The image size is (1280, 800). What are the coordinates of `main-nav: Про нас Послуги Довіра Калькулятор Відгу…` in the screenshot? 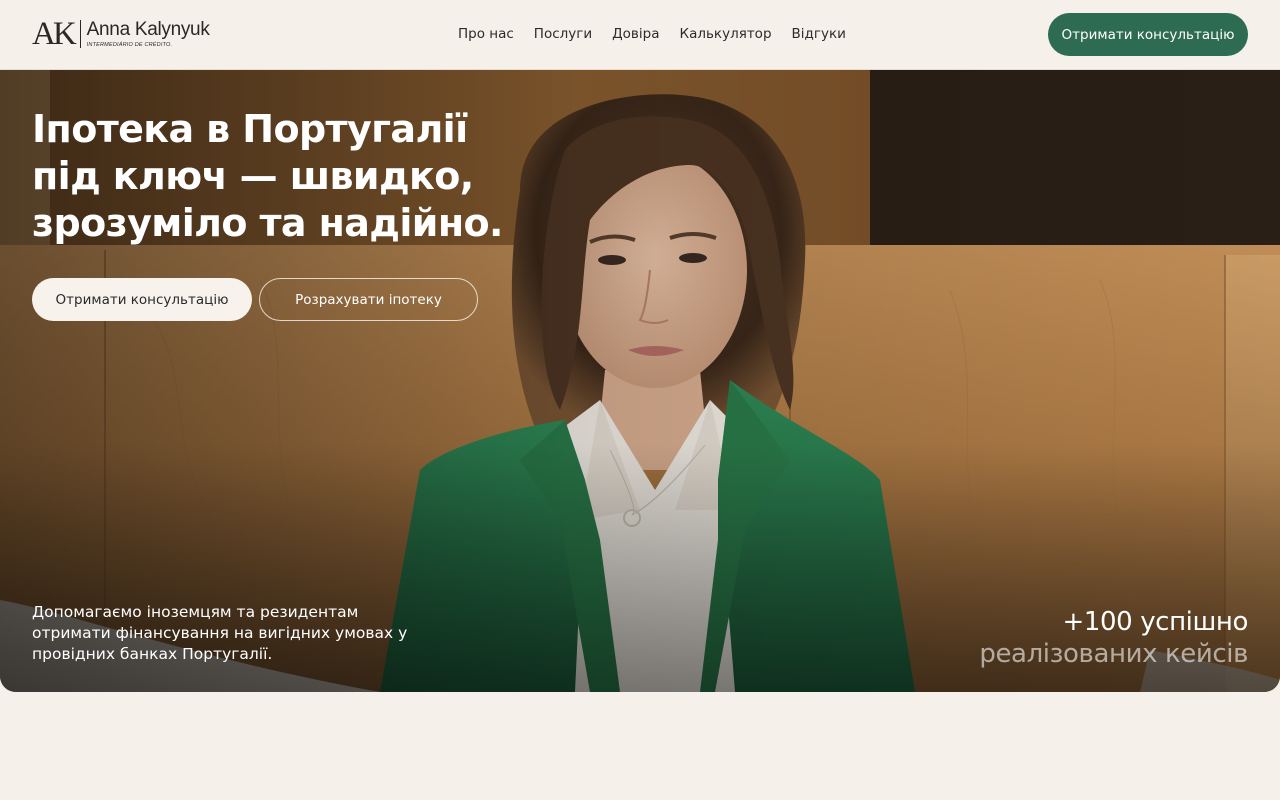 It's located at (662, 34).